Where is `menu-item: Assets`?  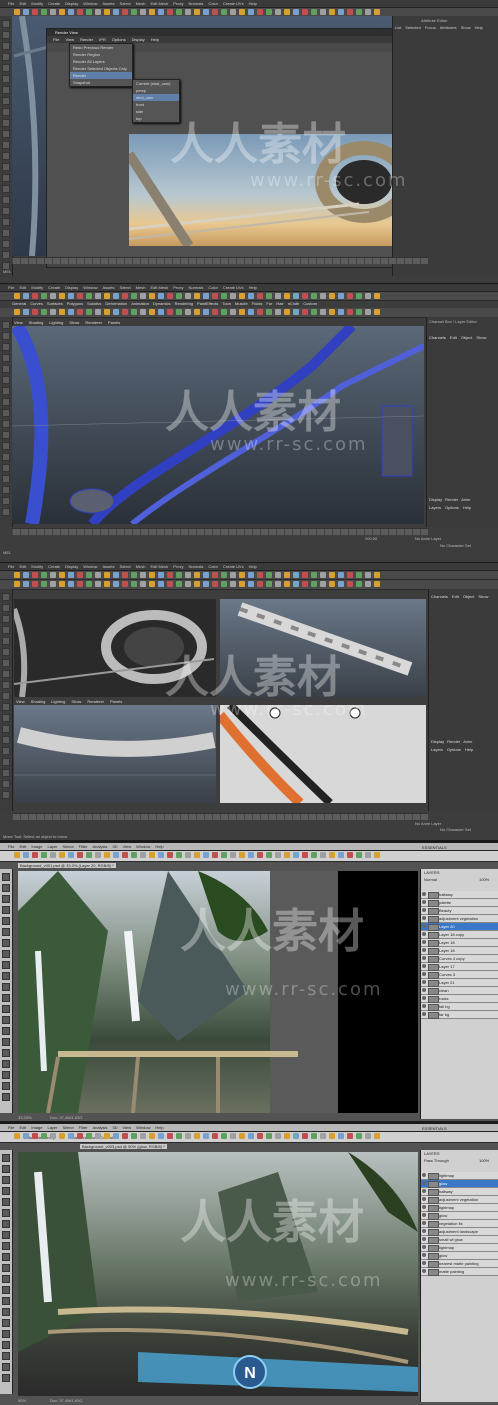
menu-item: Assets is located at coordinates (109, 566).